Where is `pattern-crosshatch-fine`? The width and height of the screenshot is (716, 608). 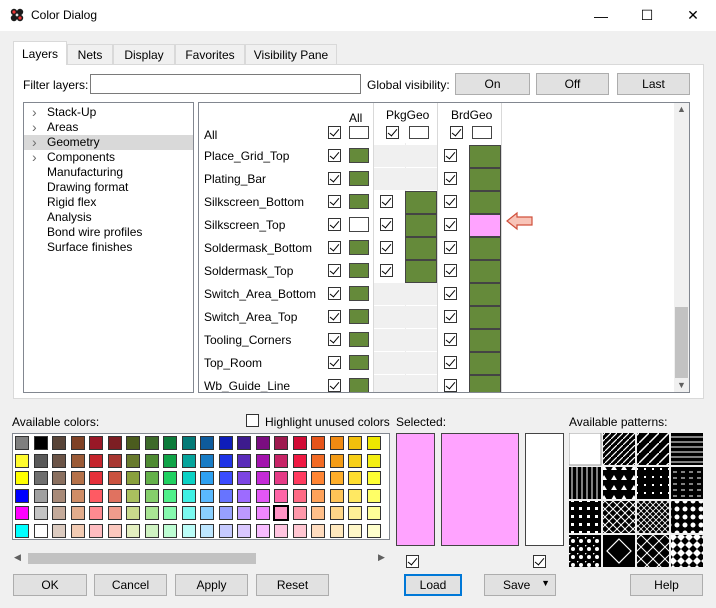
pattern-crosshatch-fine is located at coordinates (653, 517).